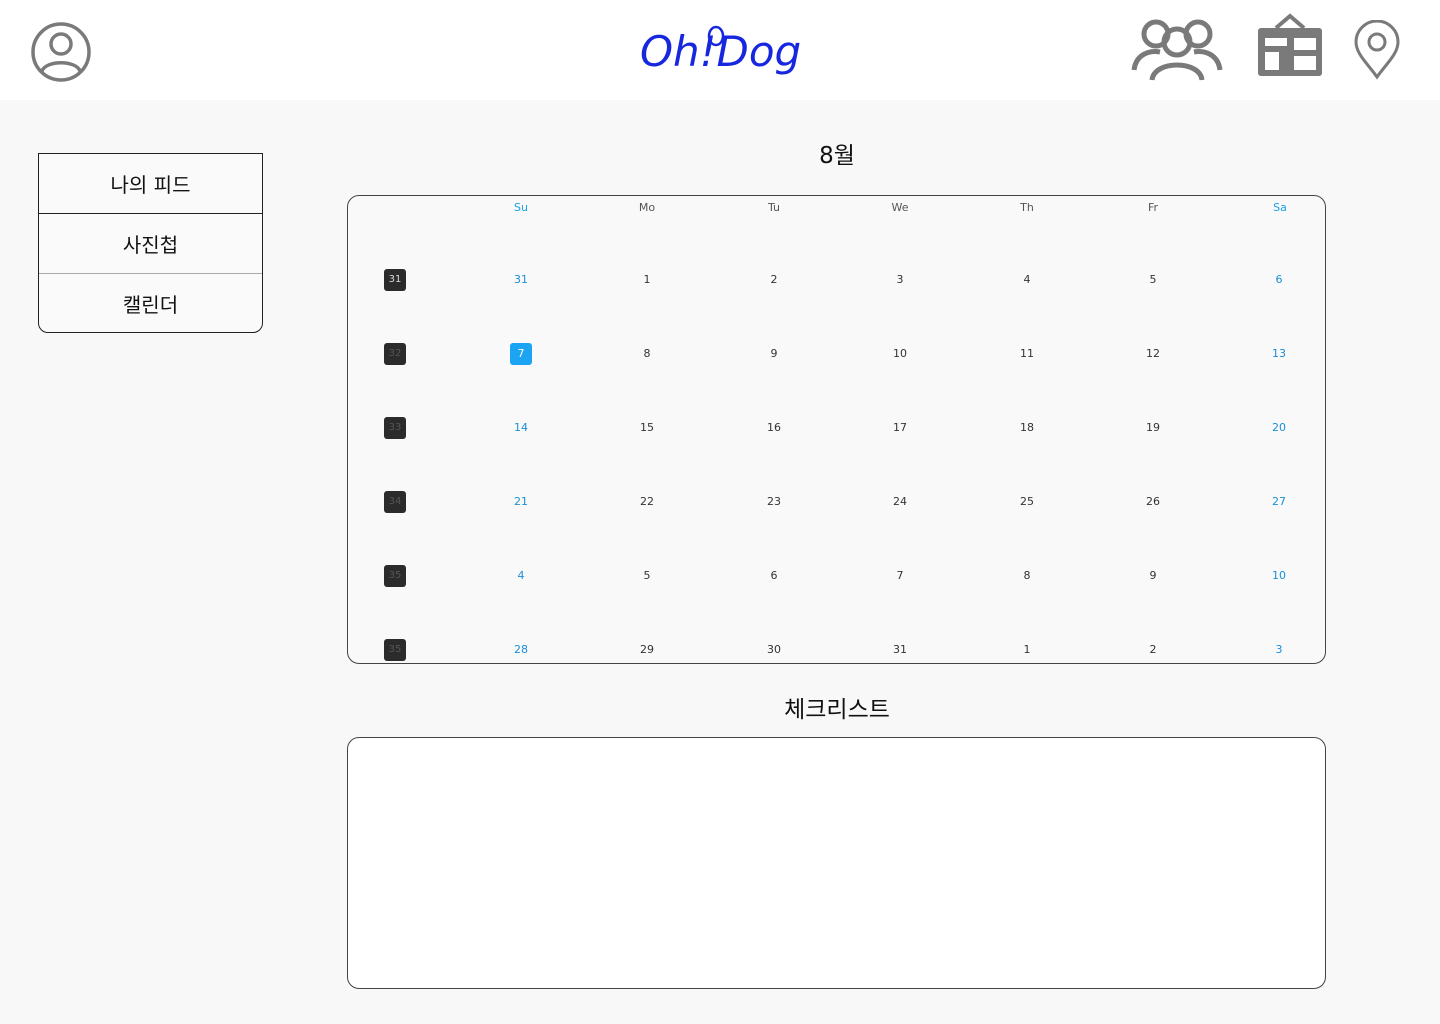  Describe the element at coordinates (774, 502) in the screenshot. I see `calendar-day: 23` at that location.